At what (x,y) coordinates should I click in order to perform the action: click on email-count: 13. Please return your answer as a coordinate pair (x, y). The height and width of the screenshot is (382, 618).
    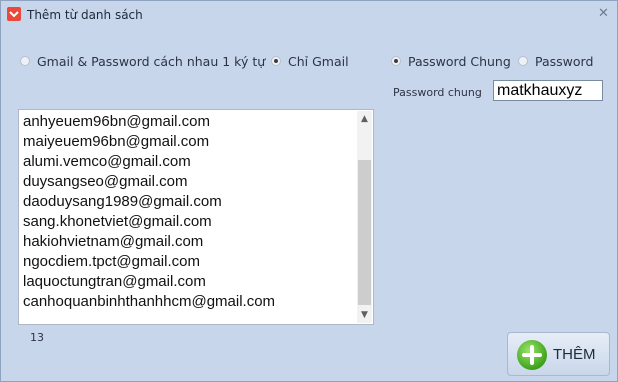
    Looking at the image, I should click on (37, 337).